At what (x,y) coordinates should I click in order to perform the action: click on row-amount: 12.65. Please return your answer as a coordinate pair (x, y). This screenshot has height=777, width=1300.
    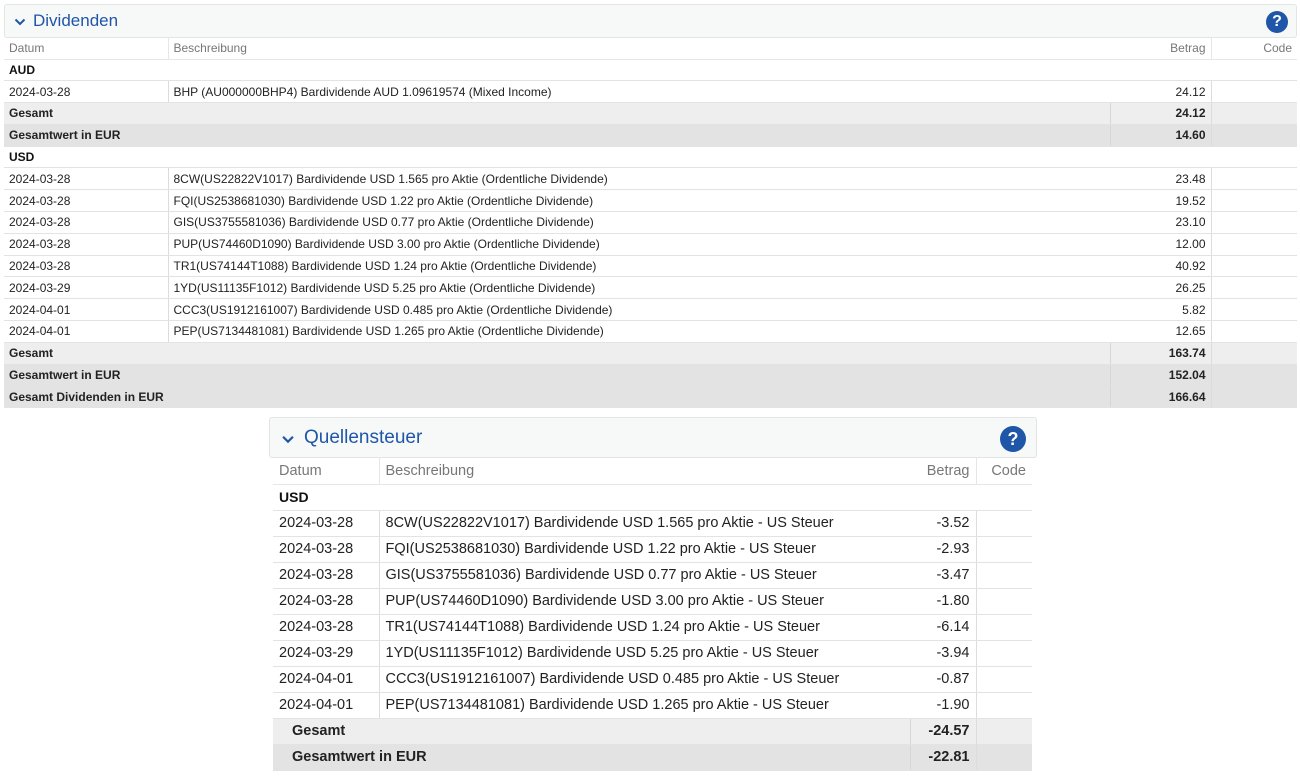
    Looking at the image, I should click on (1161, 331).